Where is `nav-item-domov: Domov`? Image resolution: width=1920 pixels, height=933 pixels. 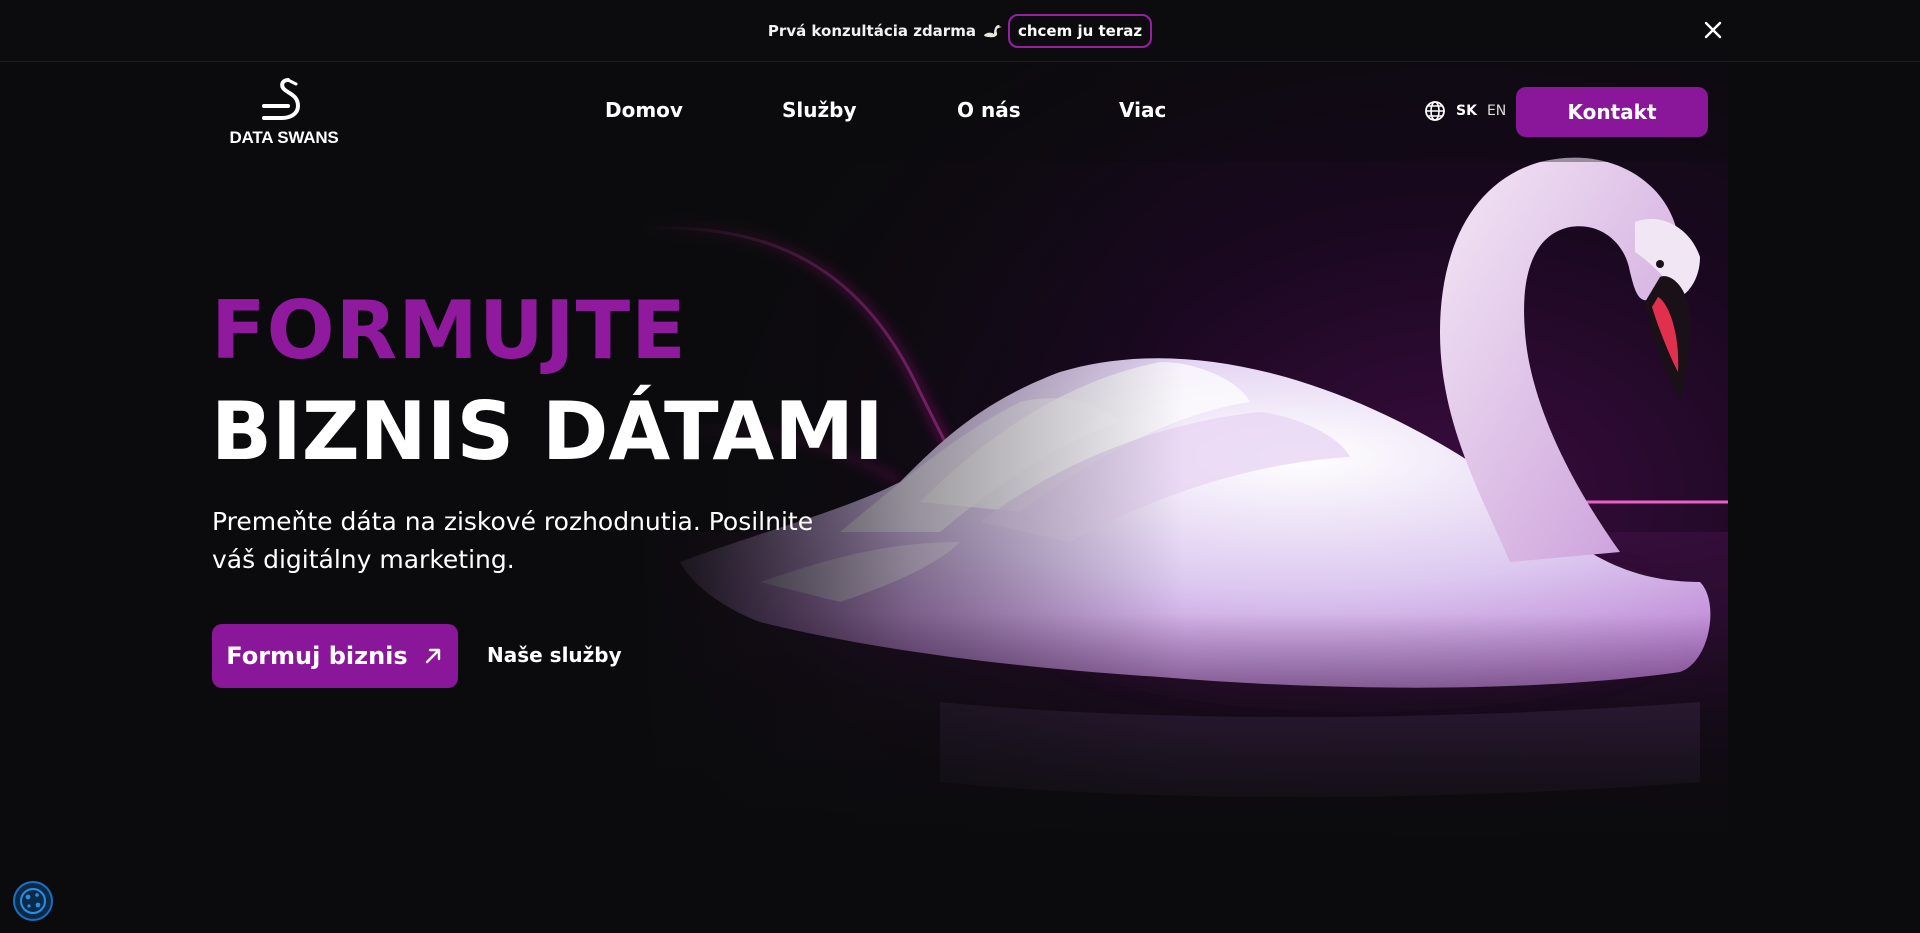 nav-item-domov: Domov is located at coordinates (644, 110).